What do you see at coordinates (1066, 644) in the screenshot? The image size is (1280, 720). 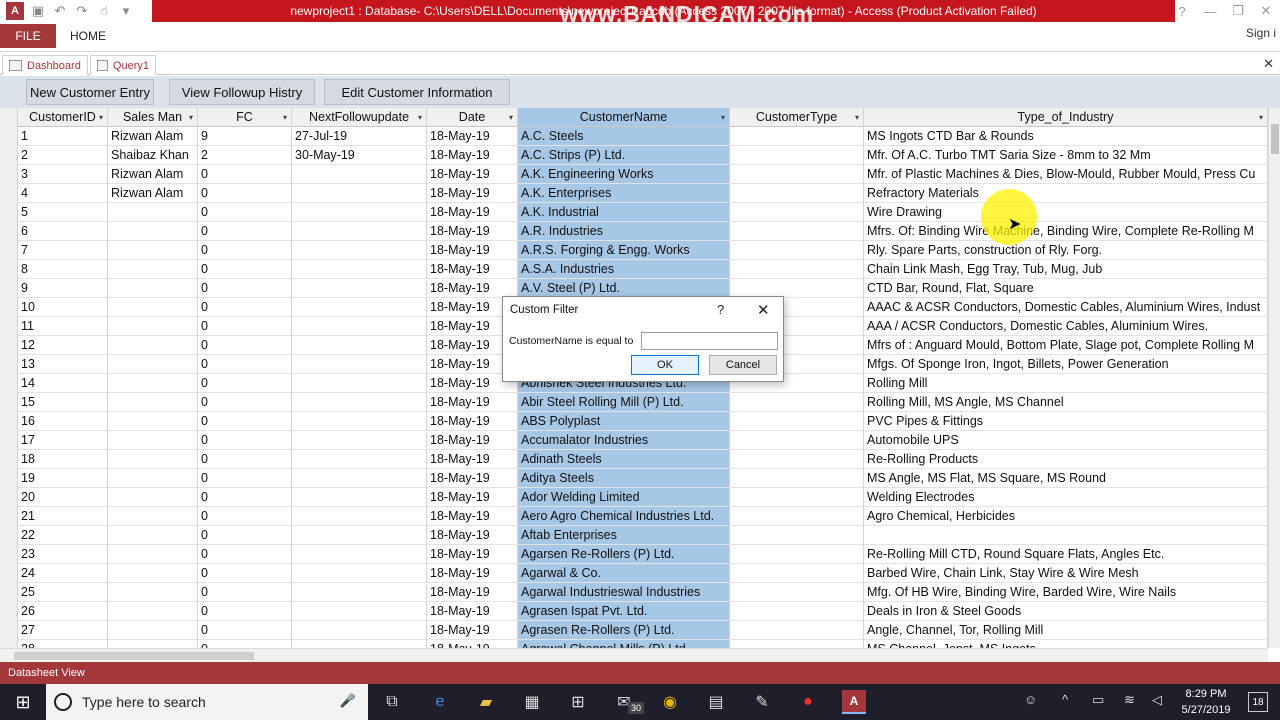 I see `table-cell: MS Channel, Jonst, MS Ingots` at bounding box center [1066, 644].